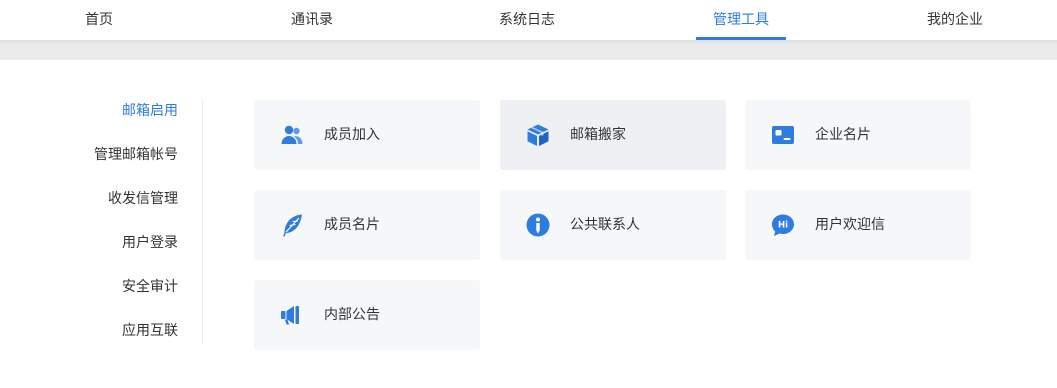 This screenshot has width=1057, height=388. I want to click on card-internal-announcement: 内部公告, so click(367, 315).